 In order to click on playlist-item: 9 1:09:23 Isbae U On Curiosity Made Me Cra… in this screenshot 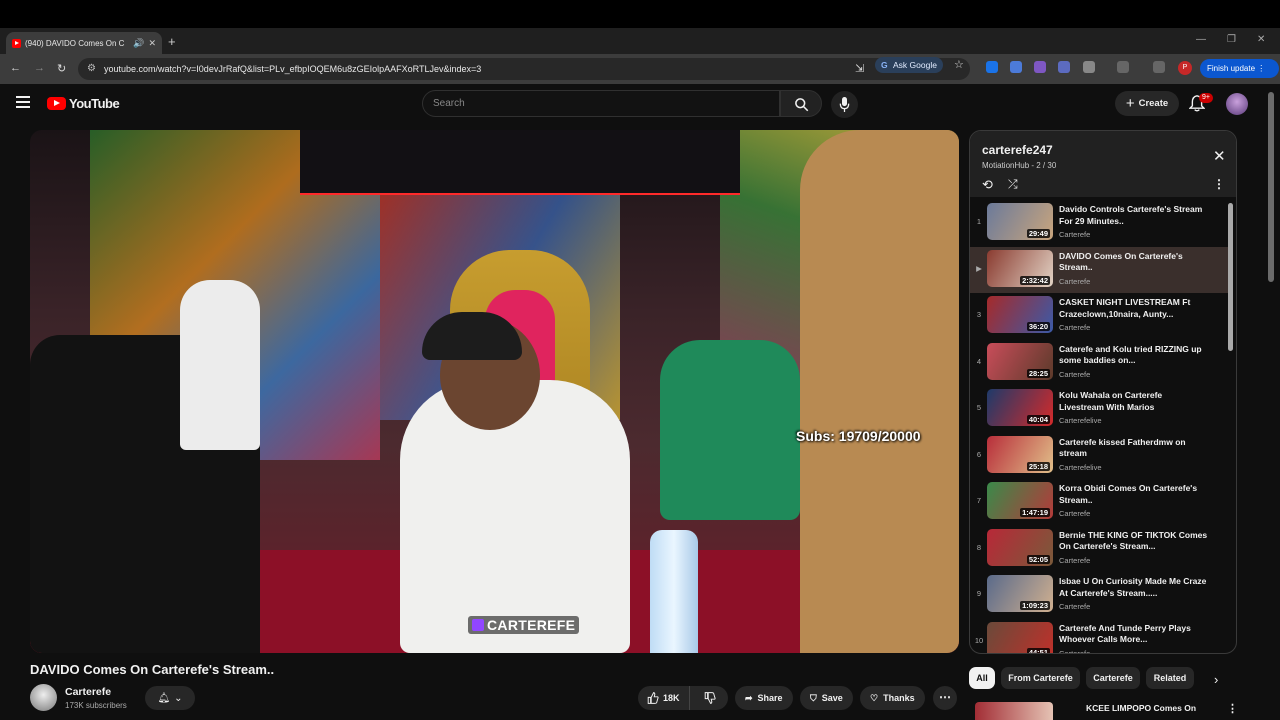, I will do `click(1099, 595)`.